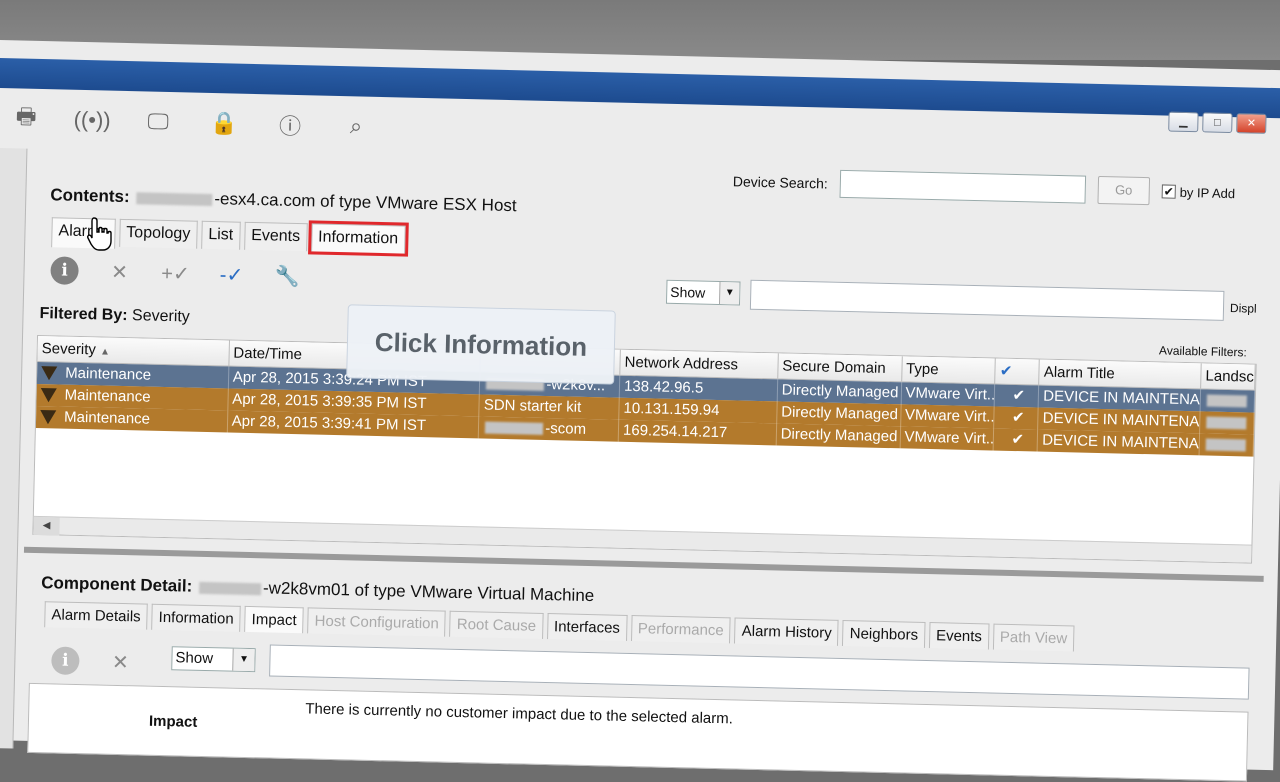 This screenshot has width=1280, height=782. Describe the element at coordinates (780, 182) in the screenshot. I see `device-search-label: Device Search:` at that location.